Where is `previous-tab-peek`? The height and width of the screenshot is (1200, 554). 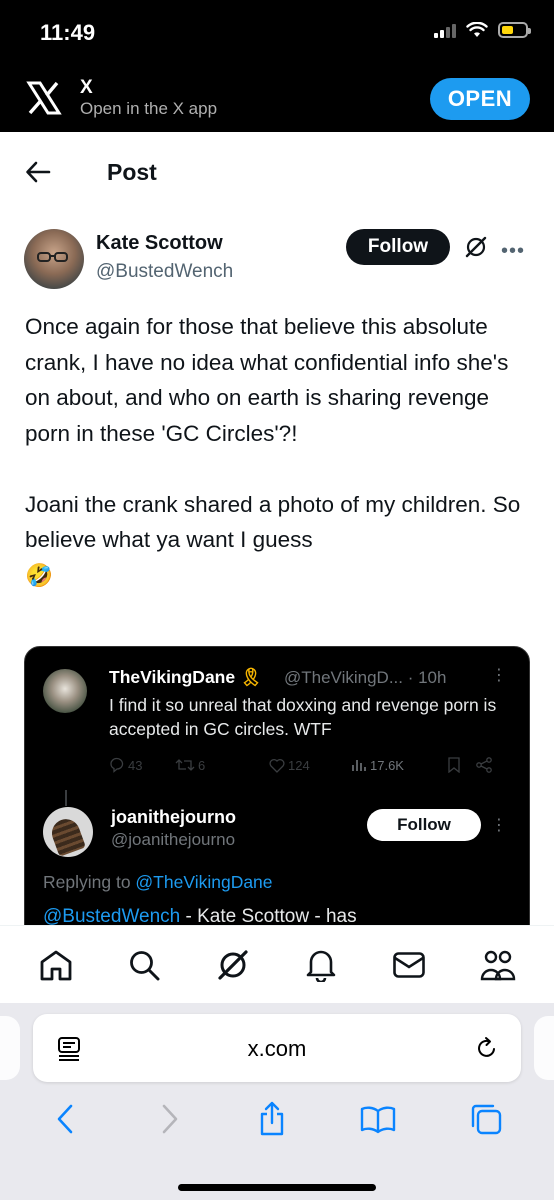 previous-tab-peek is located at coordinates (10, 1048).